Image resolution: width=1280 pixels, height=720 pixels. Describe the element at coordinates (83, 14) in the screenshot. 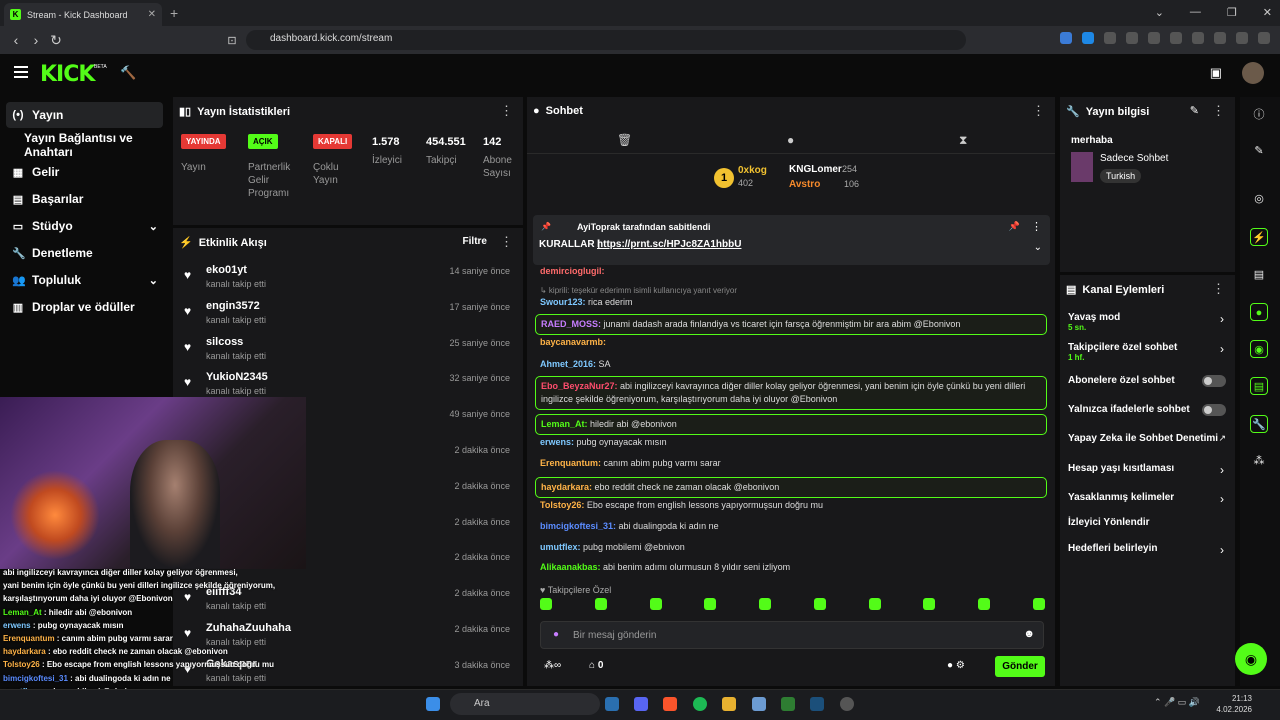

I see `browser-tab: K Stream - Kick Dashboard ✕` at that location.